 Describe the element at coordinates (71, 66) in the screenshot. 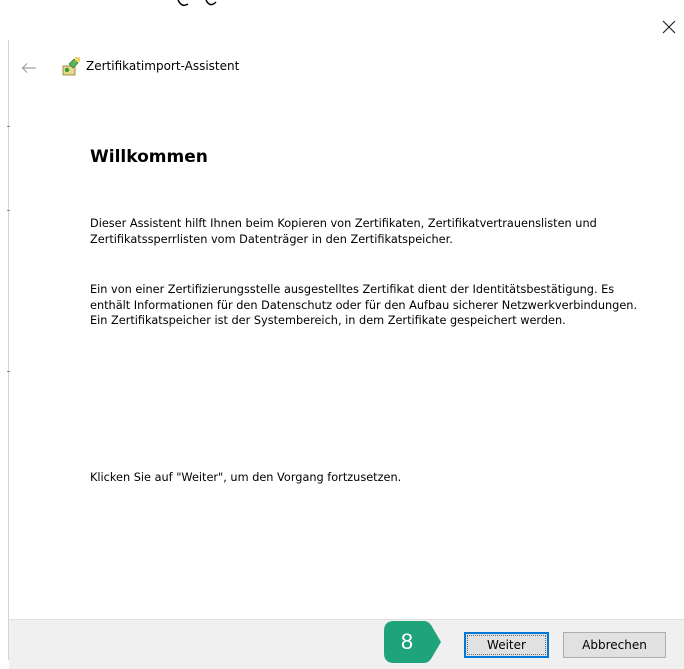

I see `certificate-wizard-icon` at that location.